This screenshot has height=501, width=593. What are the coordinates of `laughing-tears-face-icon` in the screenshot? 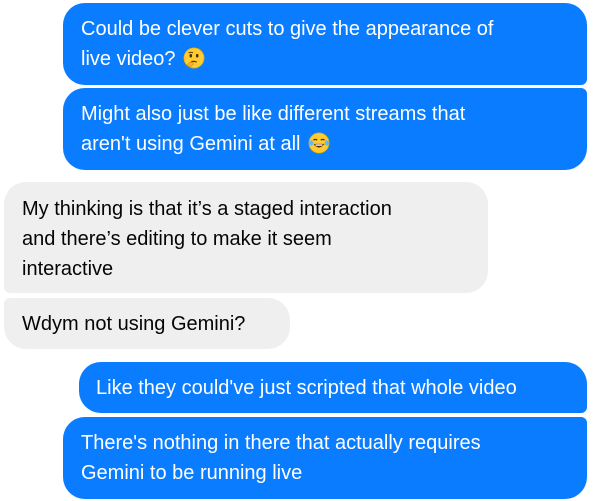 It's located at (319, 143).